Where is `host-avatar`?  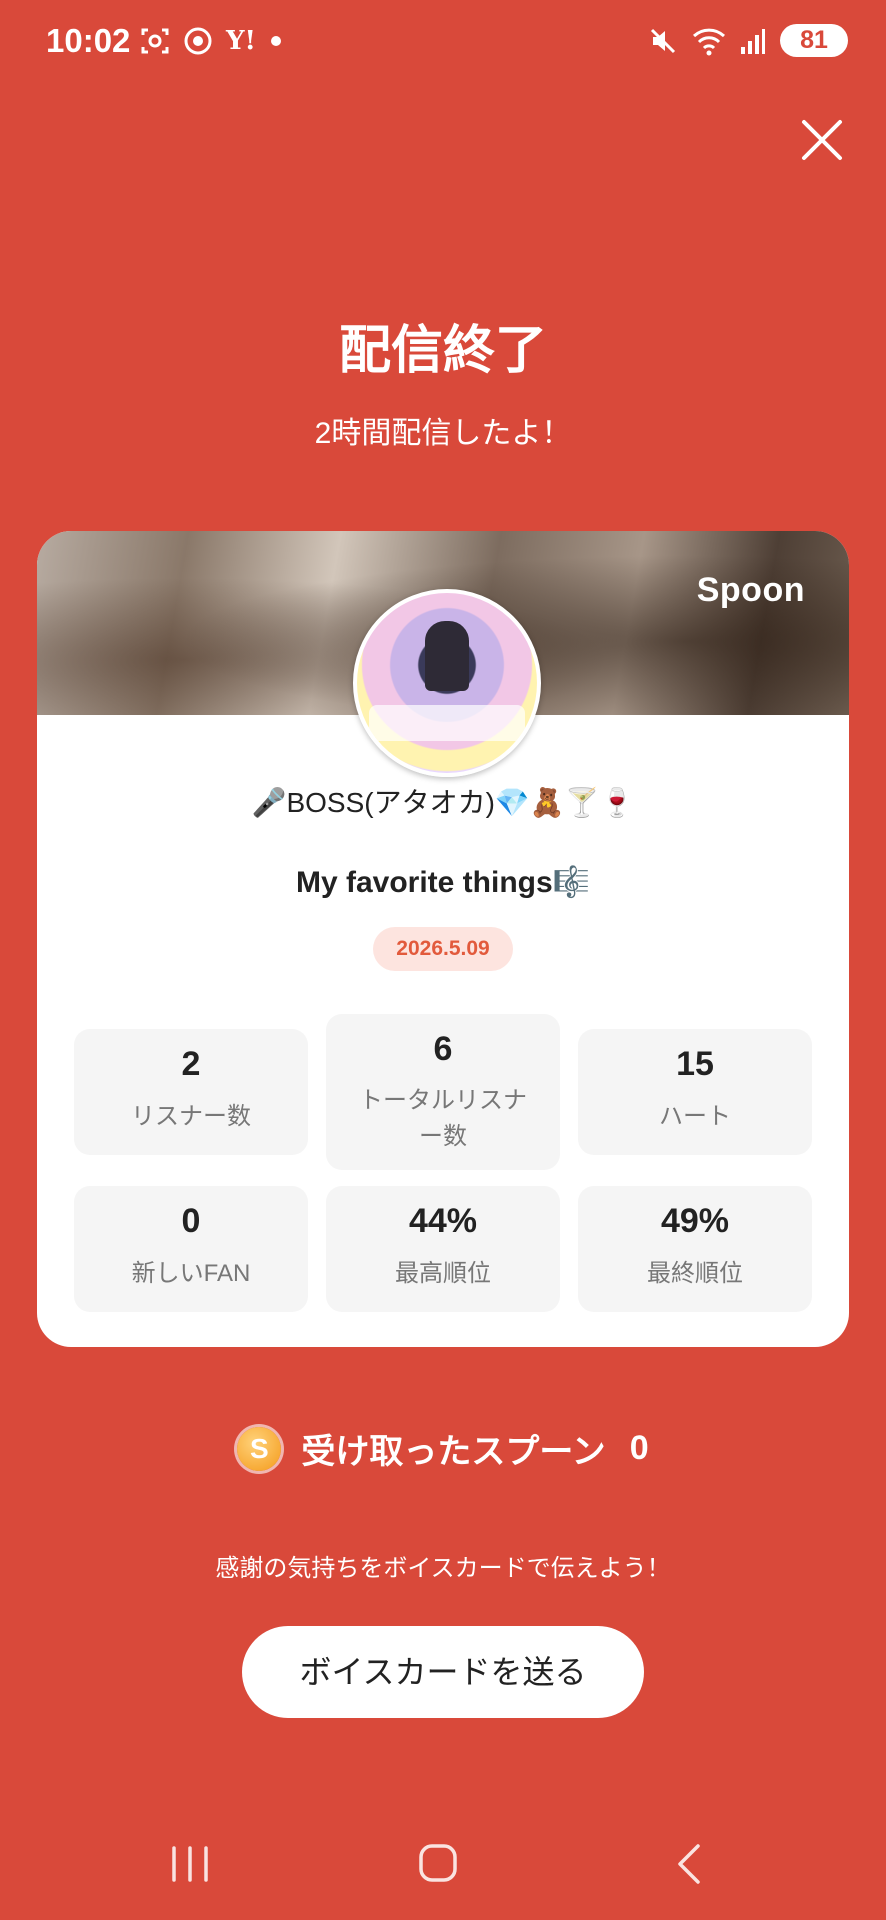
host-avatar is located at coordinates (447, 683).